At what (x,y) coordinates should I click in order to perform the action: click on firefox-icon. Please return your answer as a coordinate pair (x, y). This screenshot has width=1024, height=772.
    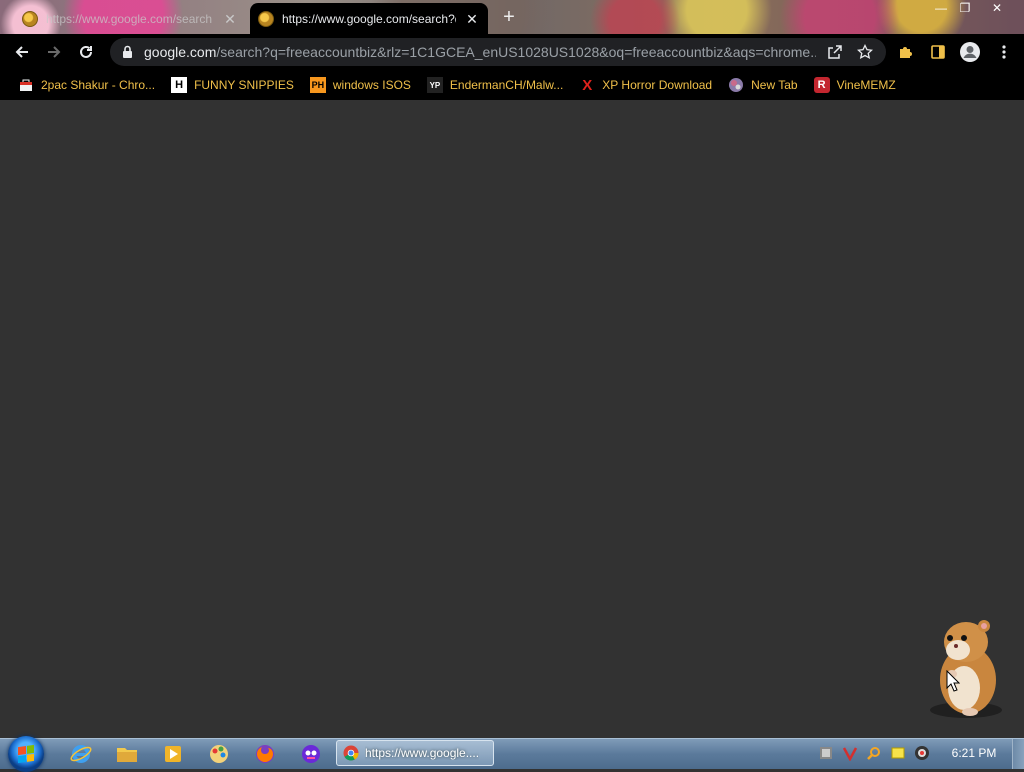
    Looking at the image, I should click on (265, 754).